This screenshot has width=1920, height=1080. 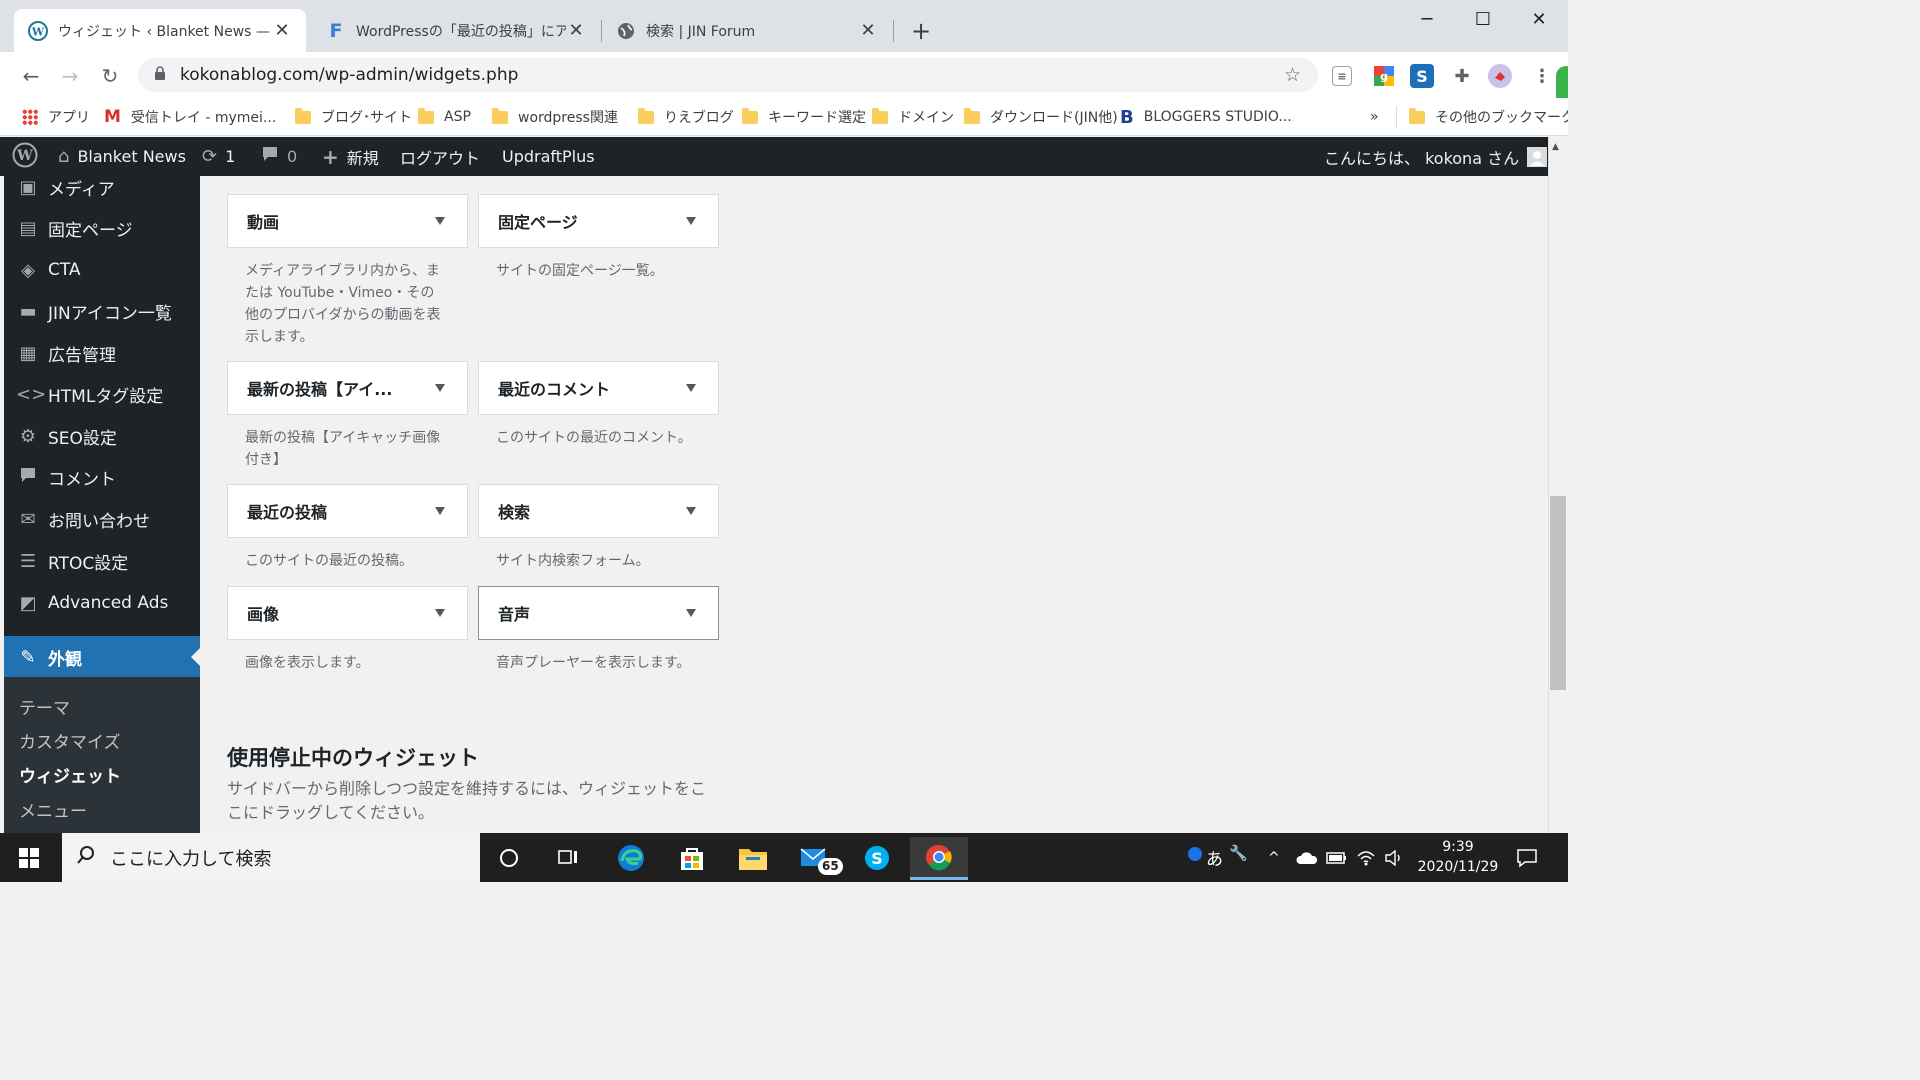 What do you see at coordinates (1483, 20) in the screenshot?
I see `maximize-button: ☐` at bounding box center [1483, 20].